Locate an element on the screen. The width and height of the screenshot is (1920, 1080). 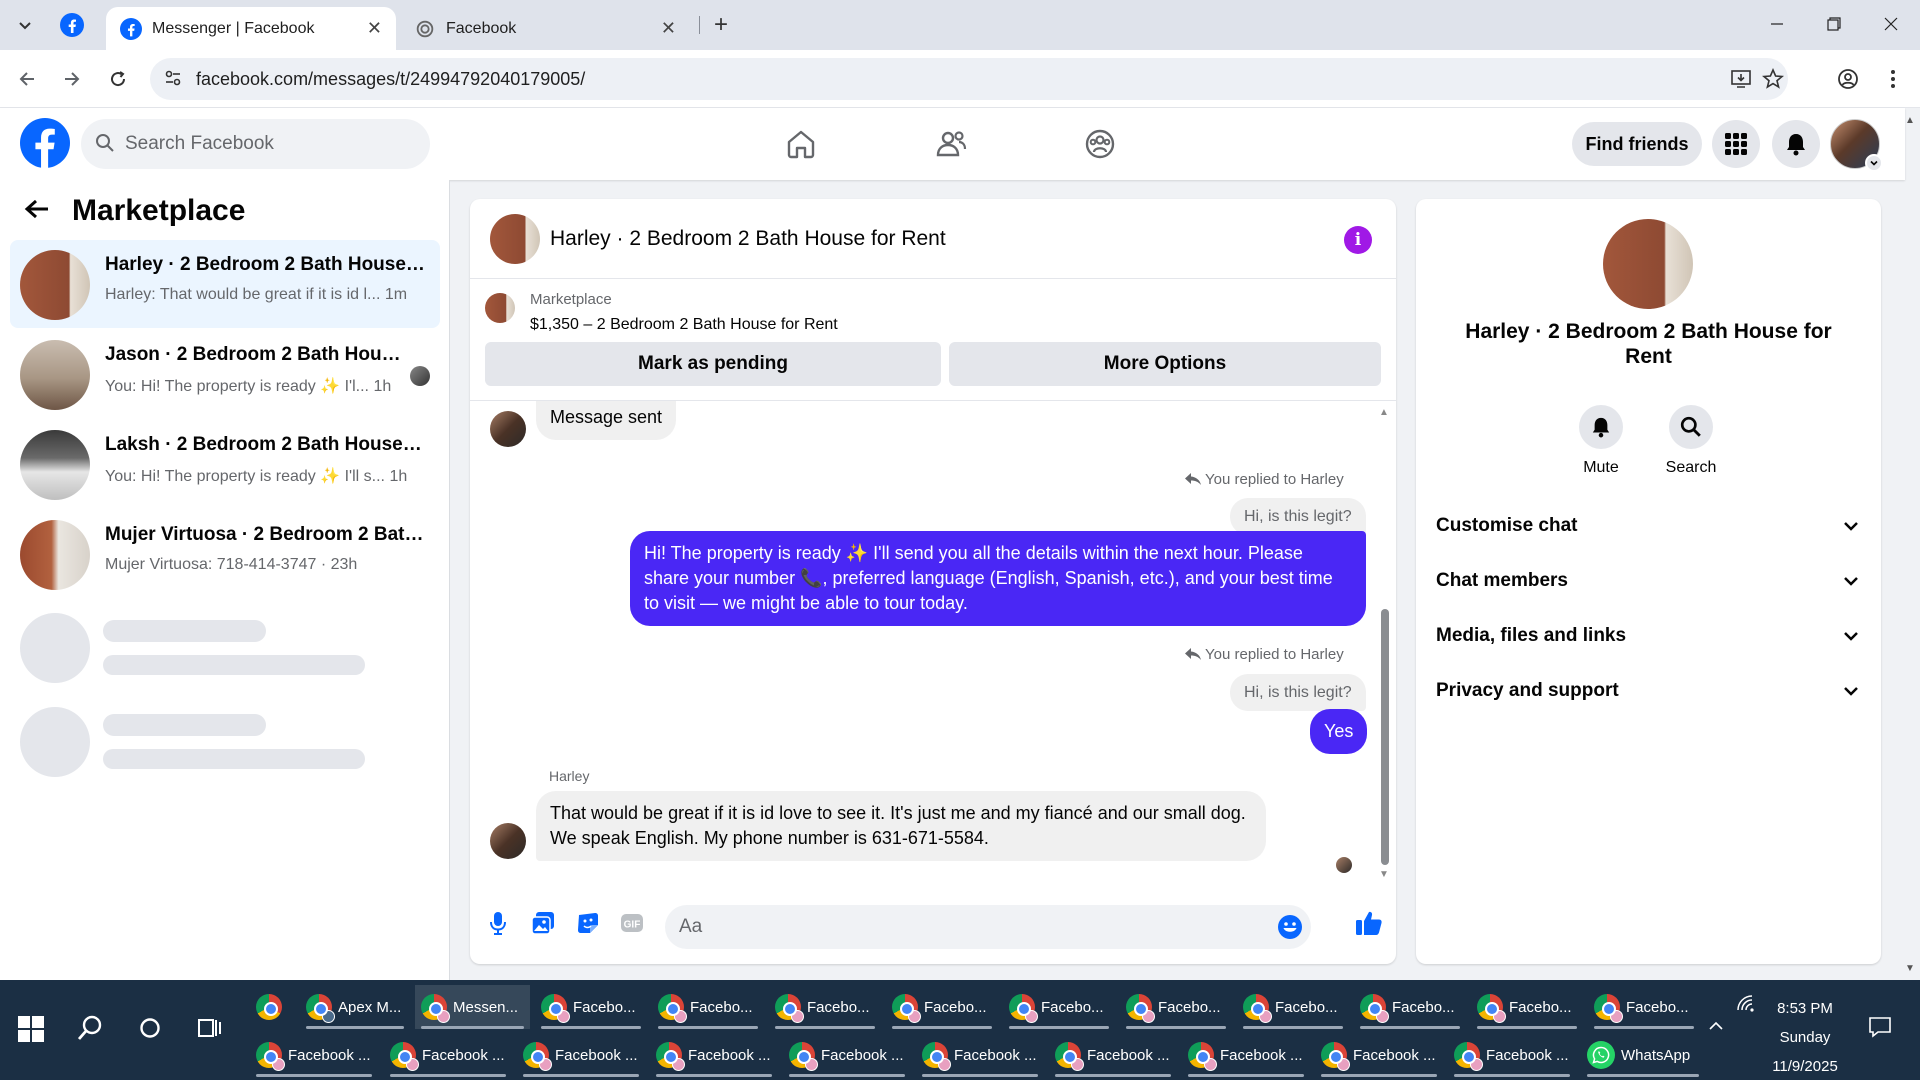
page-scroll-up-arrow: ▲ is located at coordinates (1910, 120).